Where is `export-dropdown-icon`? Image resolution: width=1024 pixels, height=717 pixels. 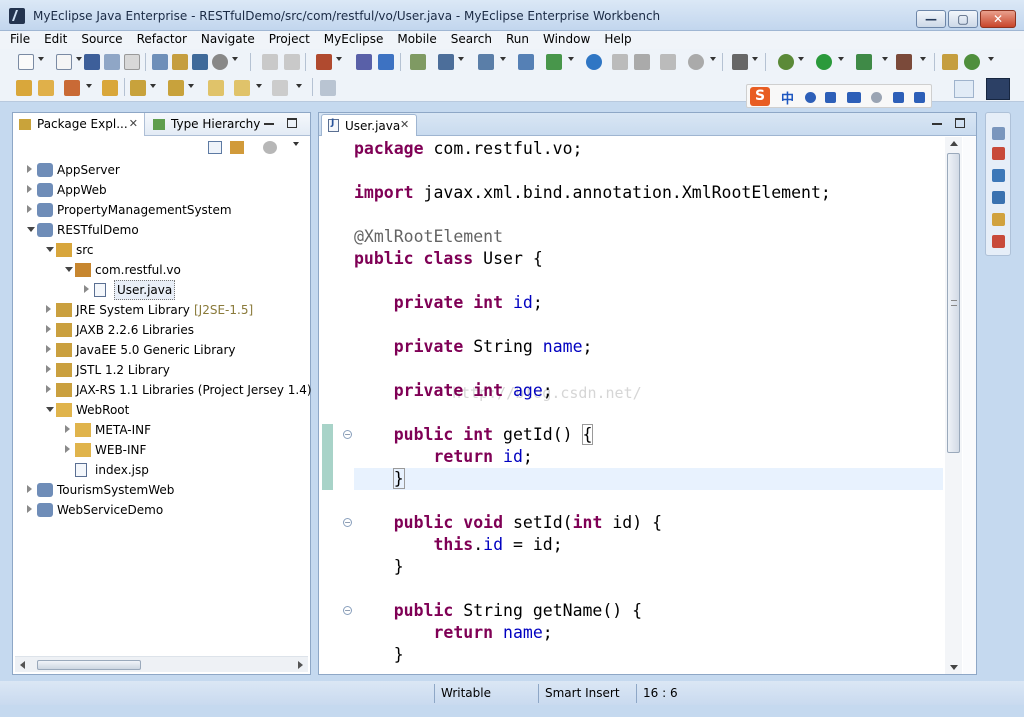
export-dropdown-icon is located at coordinates (571, 59).